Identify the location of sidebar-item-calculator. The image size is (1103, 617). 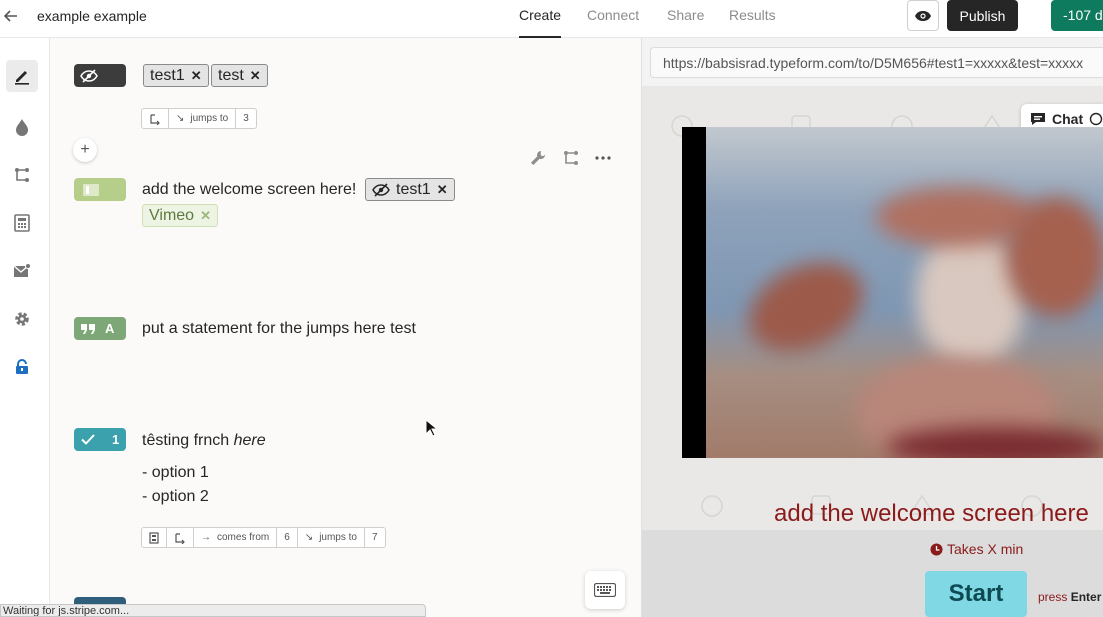
(22, 223).